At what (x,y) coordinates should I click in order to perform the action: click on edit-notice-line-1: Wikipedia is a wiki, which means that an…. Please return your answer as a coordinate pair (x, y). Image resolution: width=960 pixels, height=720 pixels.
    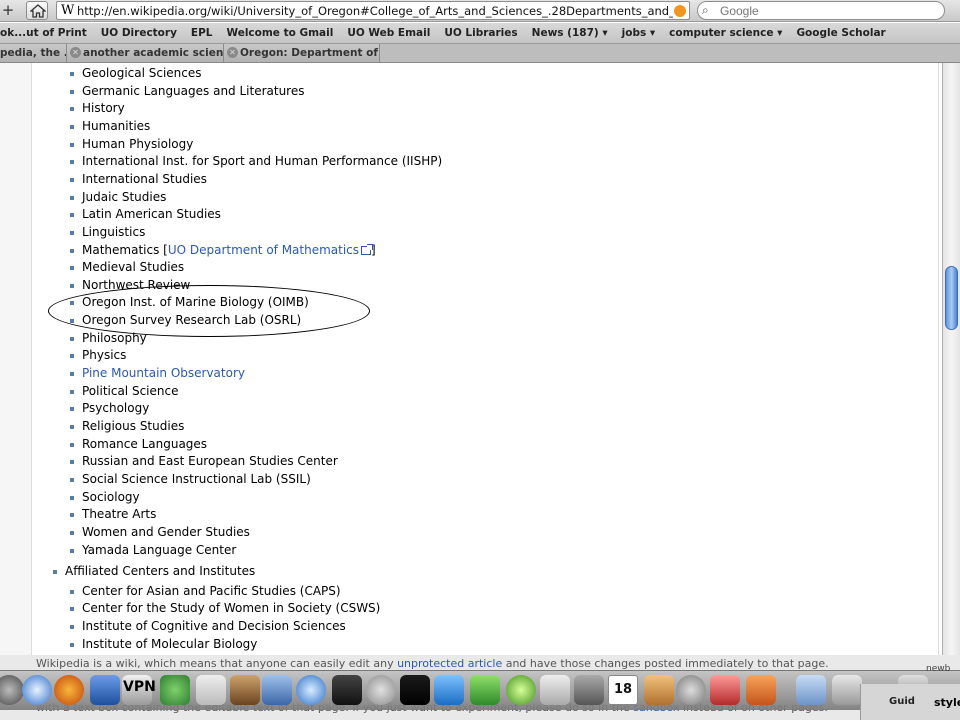
    Looking at the image, I should click on (432, 663).